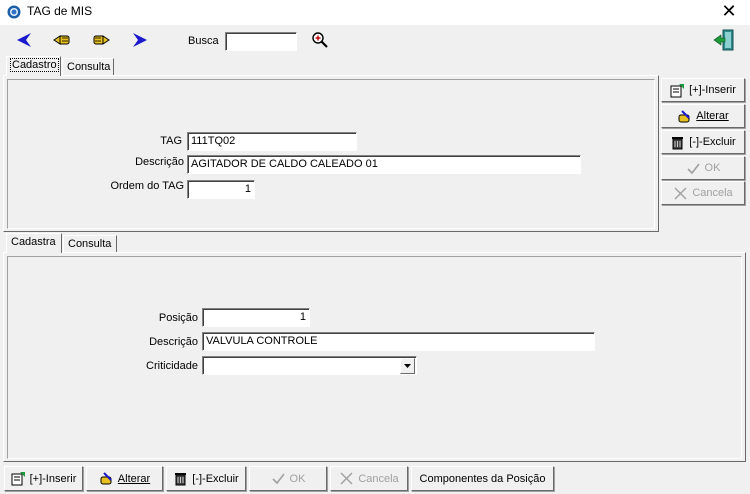  Describe the element at coordinates (14, 12) in the screenshot. I see `app-icon` at that location.